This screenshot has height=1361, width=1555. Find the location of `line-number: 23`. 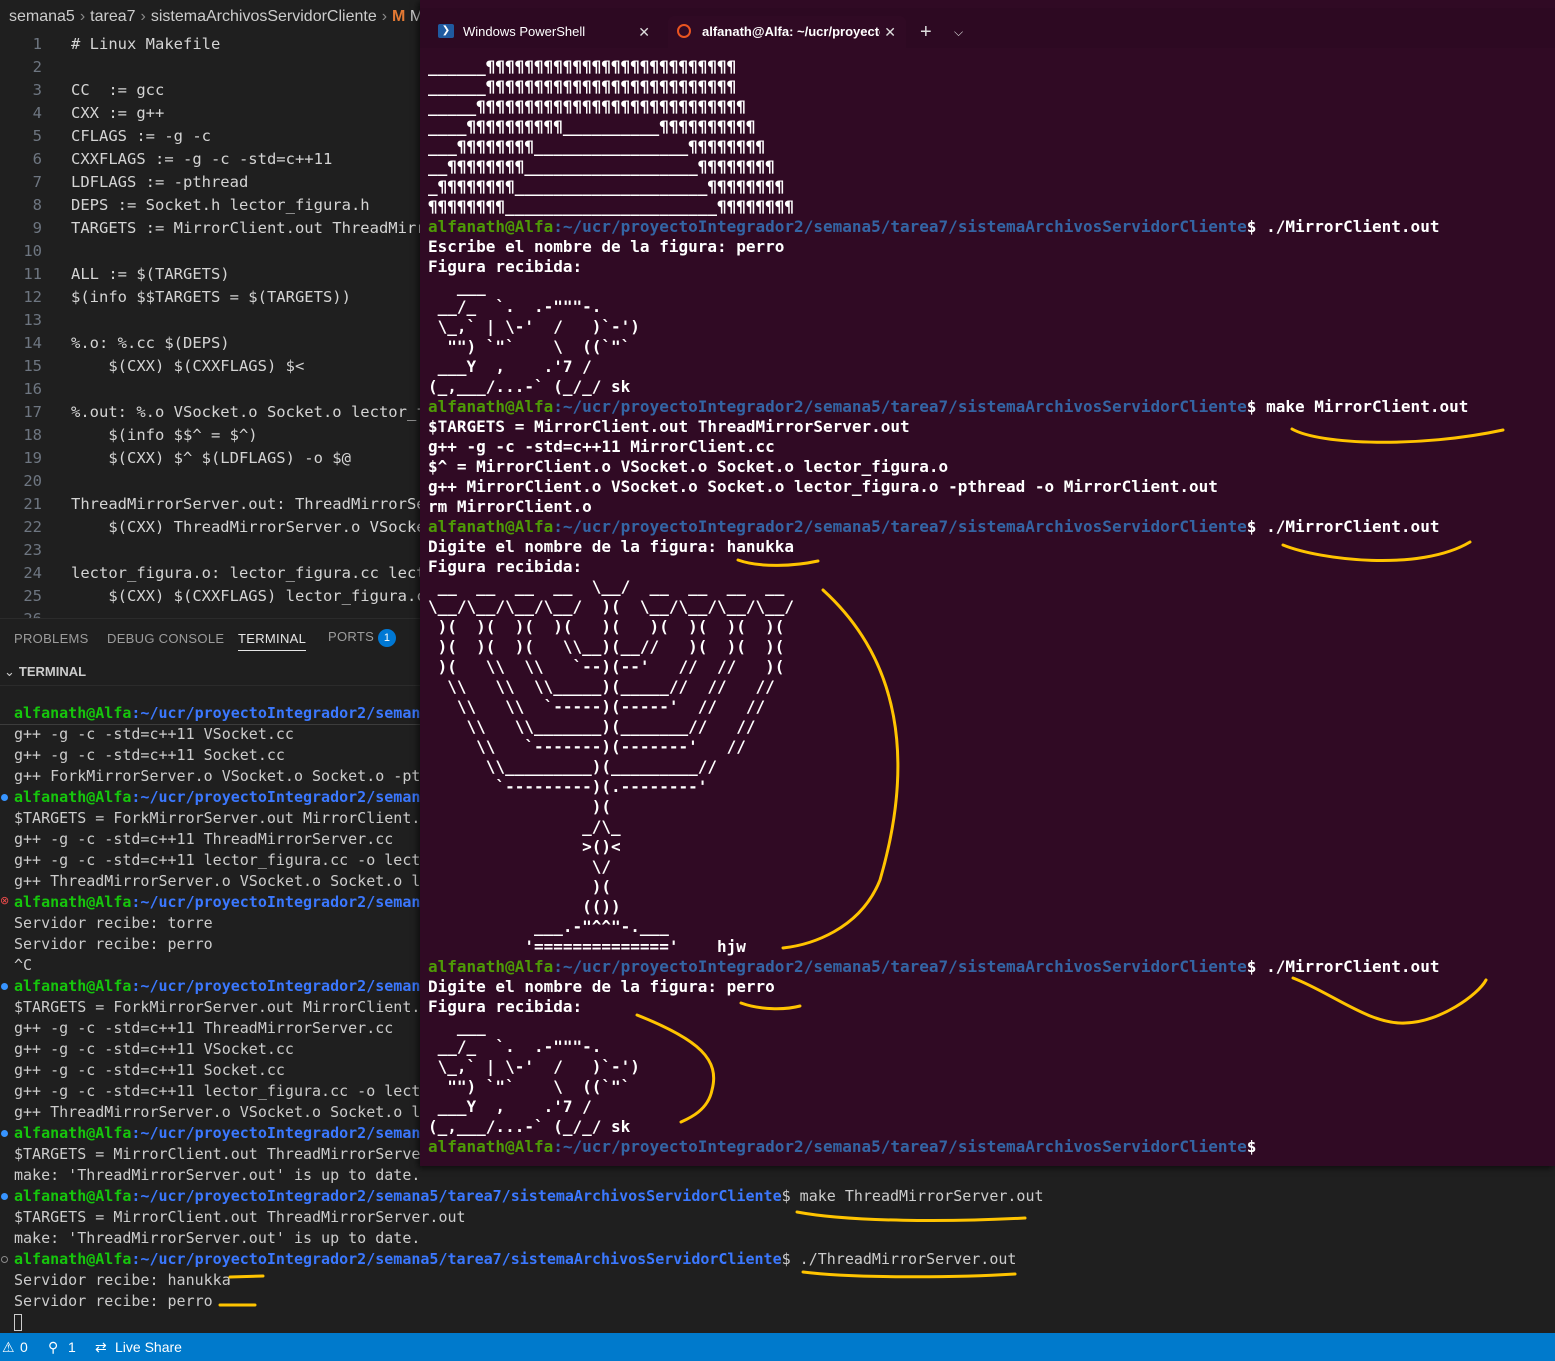

line-number: 23 is located at coordinates (32, 550).